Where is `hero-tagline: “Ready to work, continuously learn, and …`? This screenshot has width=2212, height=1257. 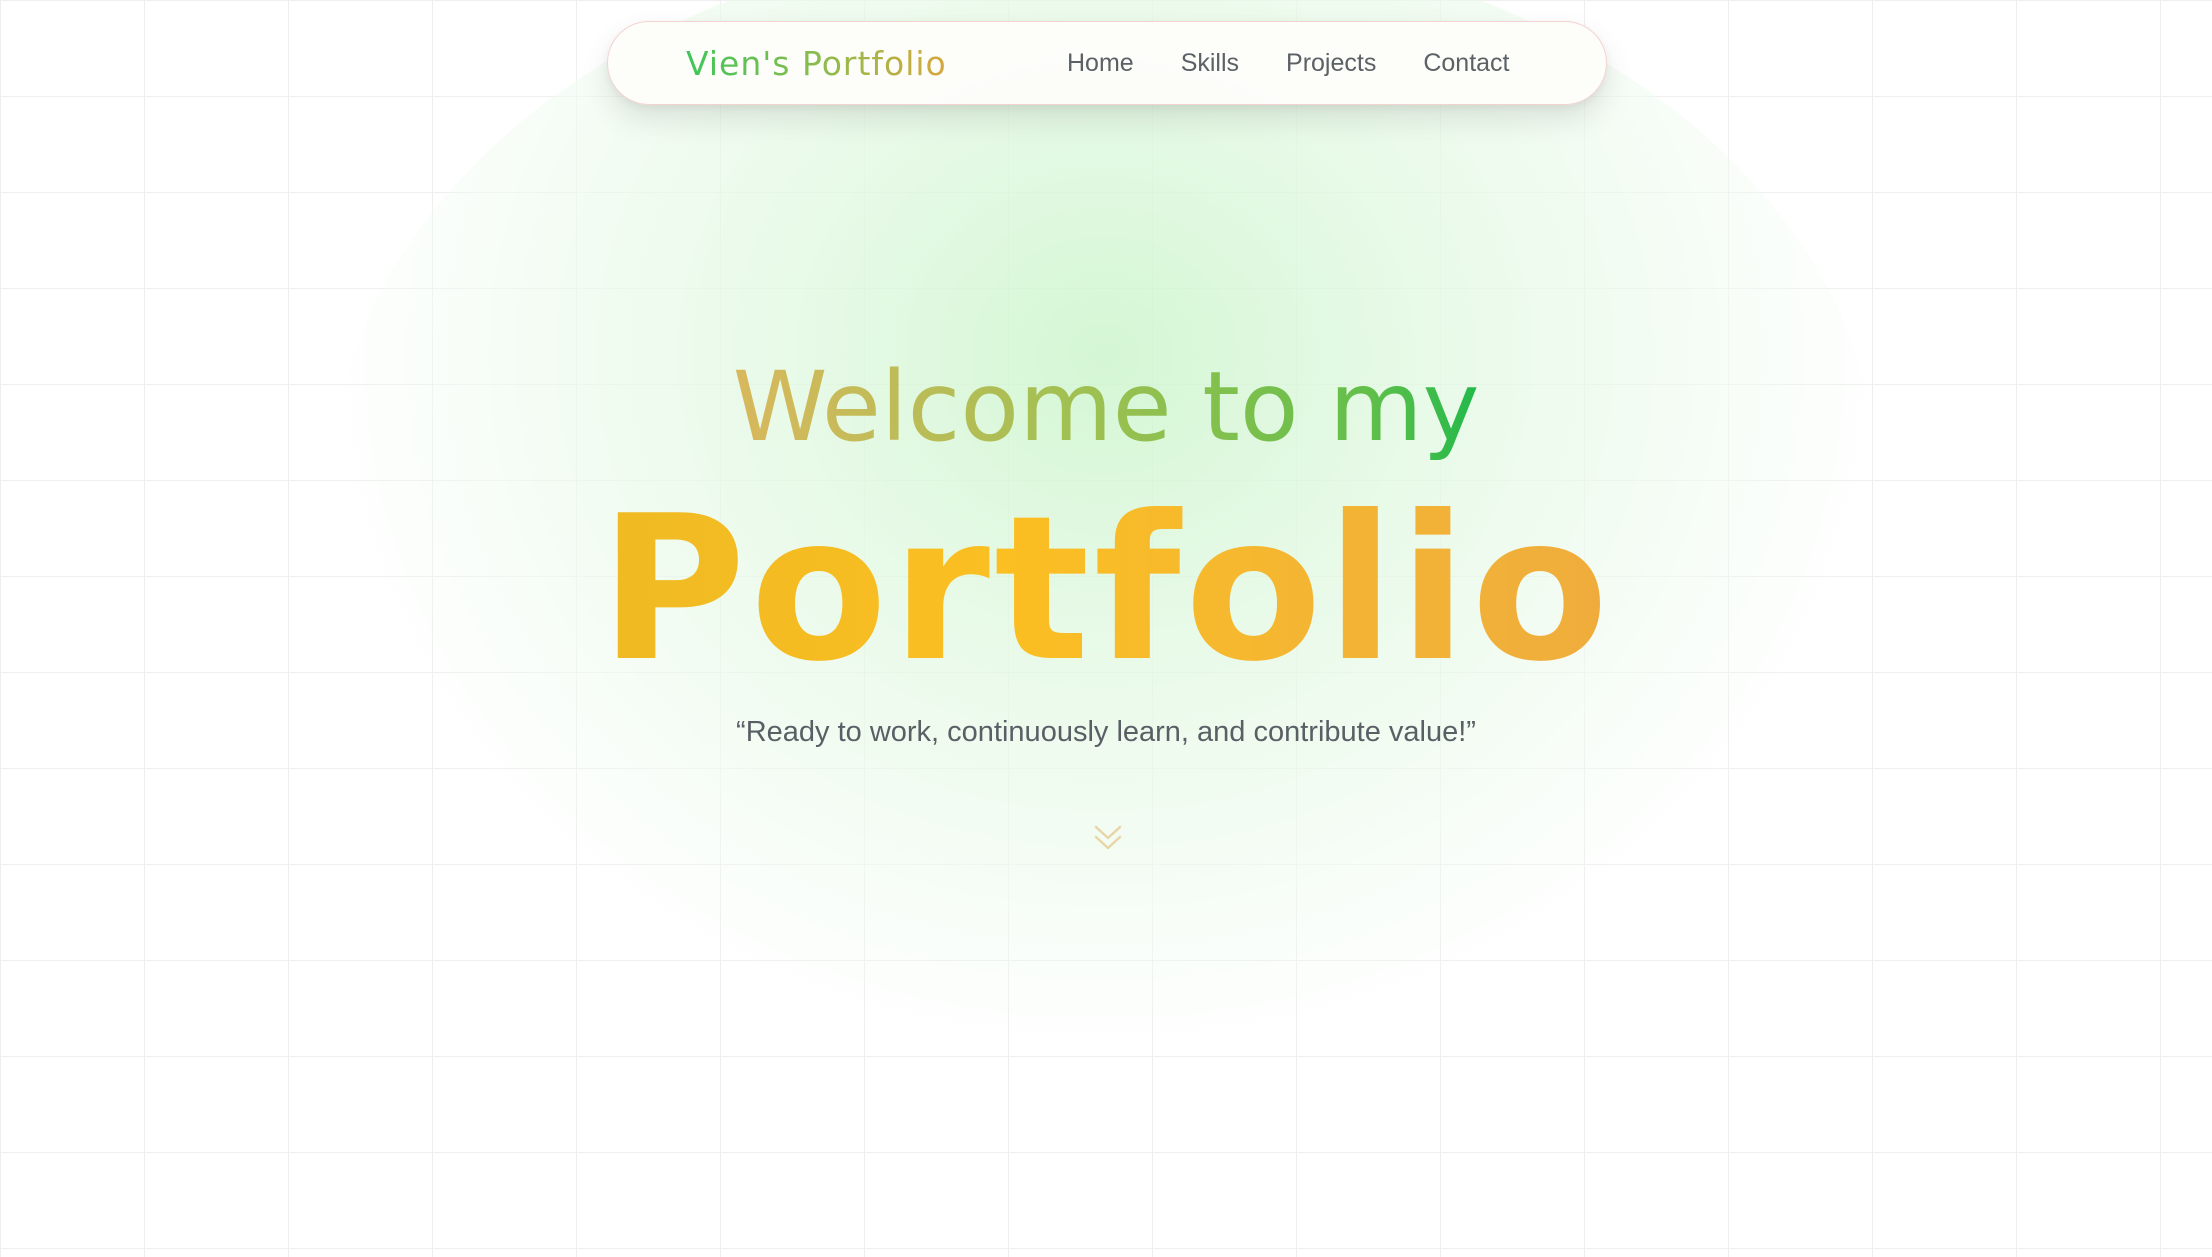 hero-tagline: “Ready to work, continuously learn, and … is located at coordinates (1106, 732).